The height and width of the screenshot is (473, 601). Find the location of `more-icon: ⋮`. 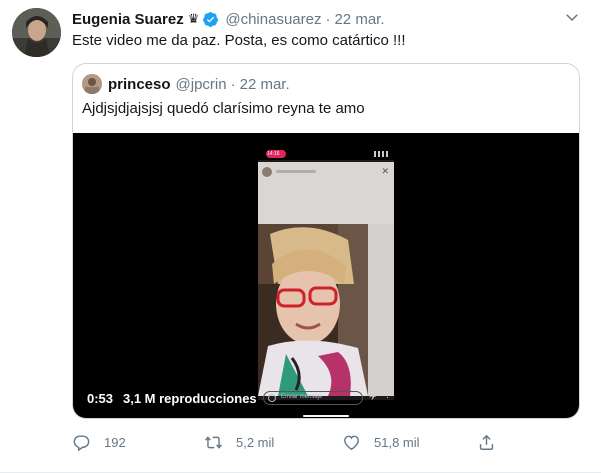

more-icon: ⋮ is located at coordinates (387, 394).